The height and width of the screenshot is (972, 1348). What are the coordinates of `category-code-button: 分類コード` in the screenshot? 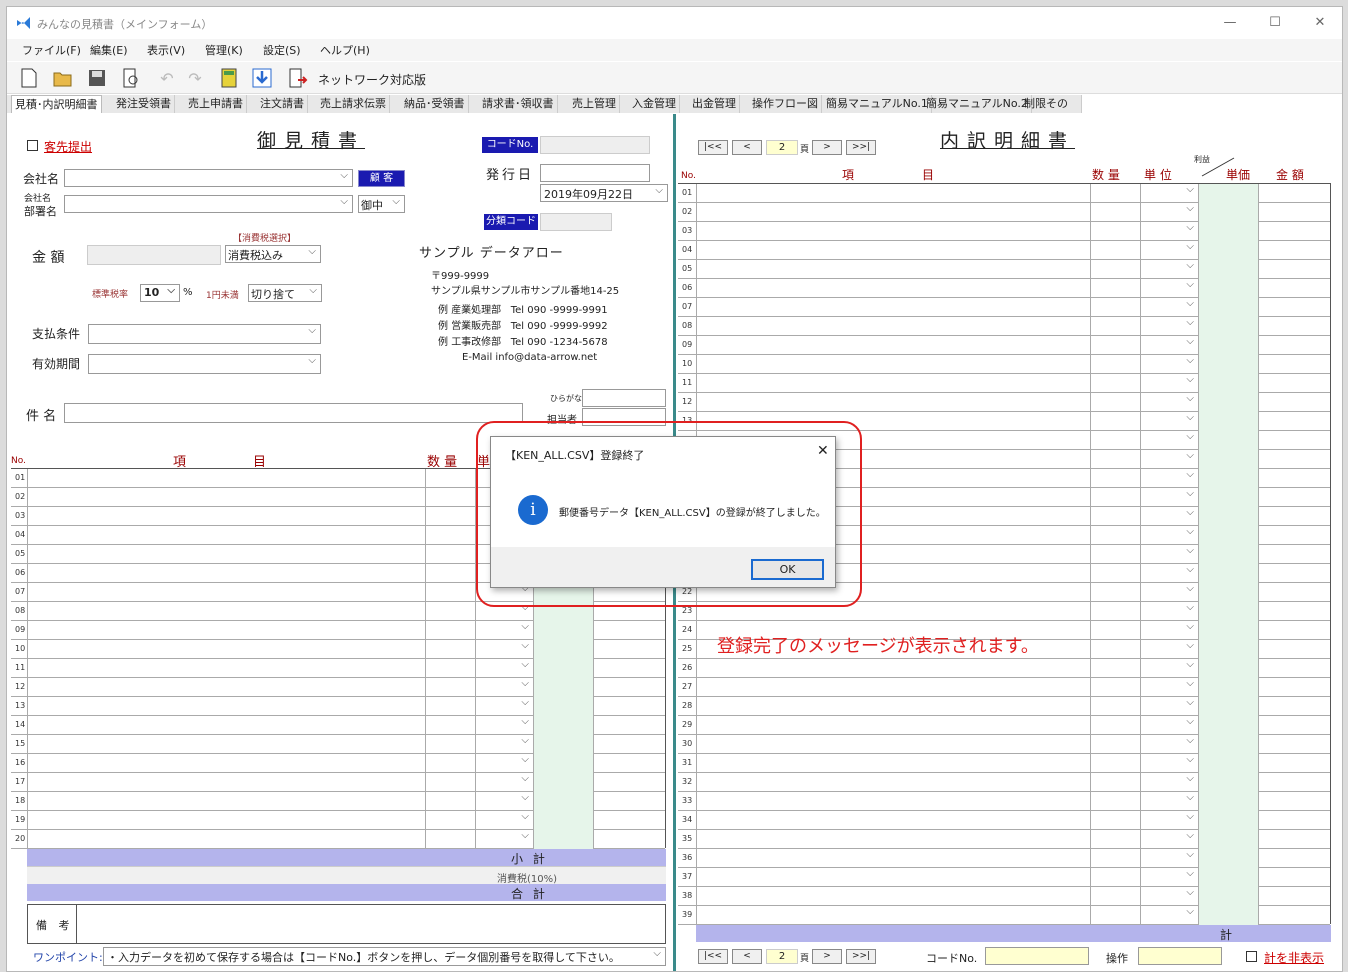 It's located at (511, 222).